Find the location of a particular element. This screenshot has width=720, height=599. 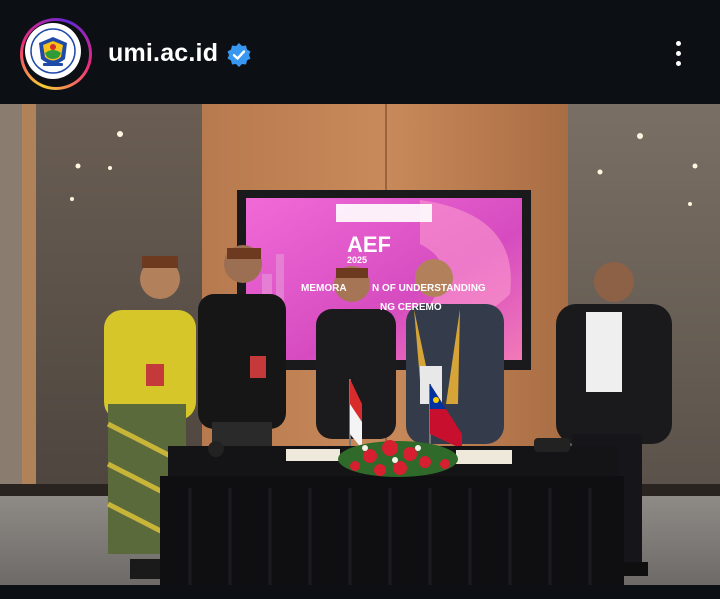

username: umi.ac.id is located at coordinates (163, 53).